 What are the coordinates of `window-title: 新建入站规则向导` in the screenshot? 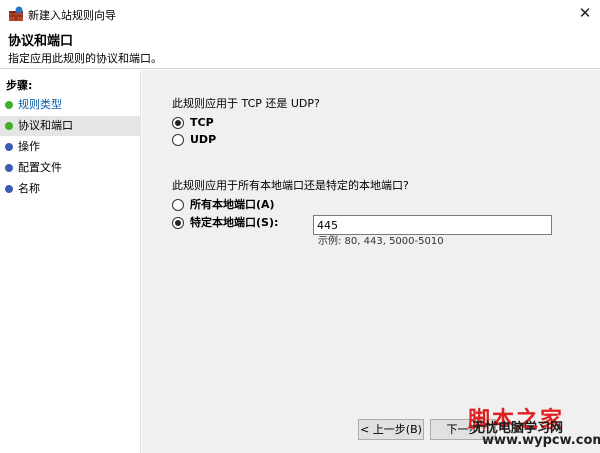 It's located at (72, 15).